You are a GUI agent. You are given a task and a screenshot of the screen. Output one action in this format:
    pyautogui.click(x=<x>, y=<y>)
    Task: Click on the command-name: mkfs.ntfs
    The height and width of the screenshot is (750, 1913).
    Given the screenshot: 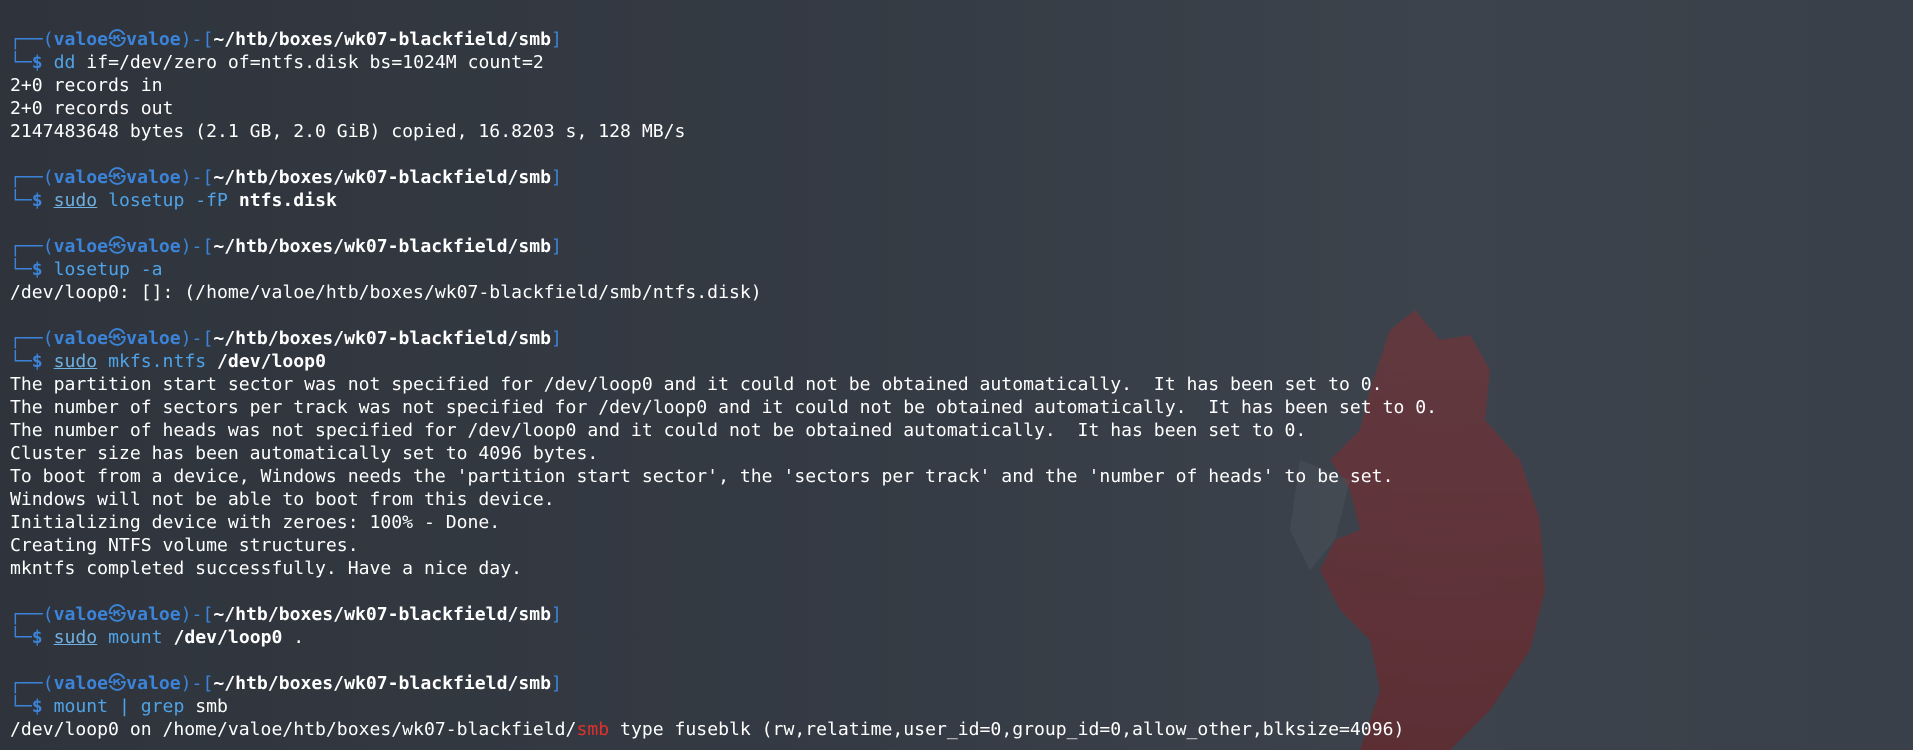 What is the action you would take?
    pyautogui.click(x=157, y=361)
    